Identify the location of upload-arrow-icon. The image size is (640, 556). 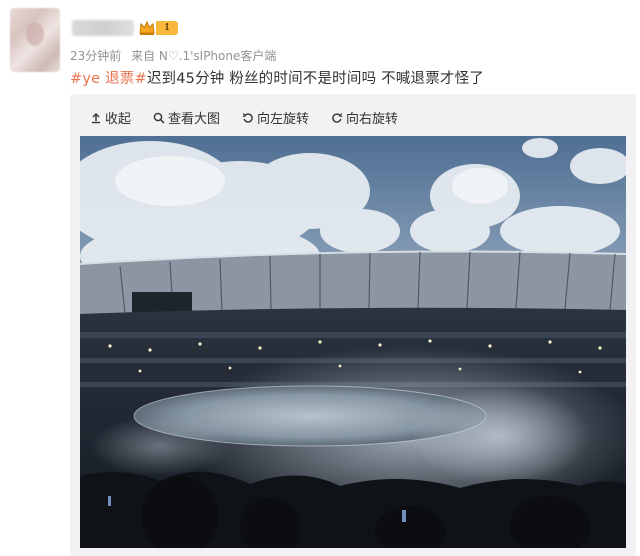
(96, 117).